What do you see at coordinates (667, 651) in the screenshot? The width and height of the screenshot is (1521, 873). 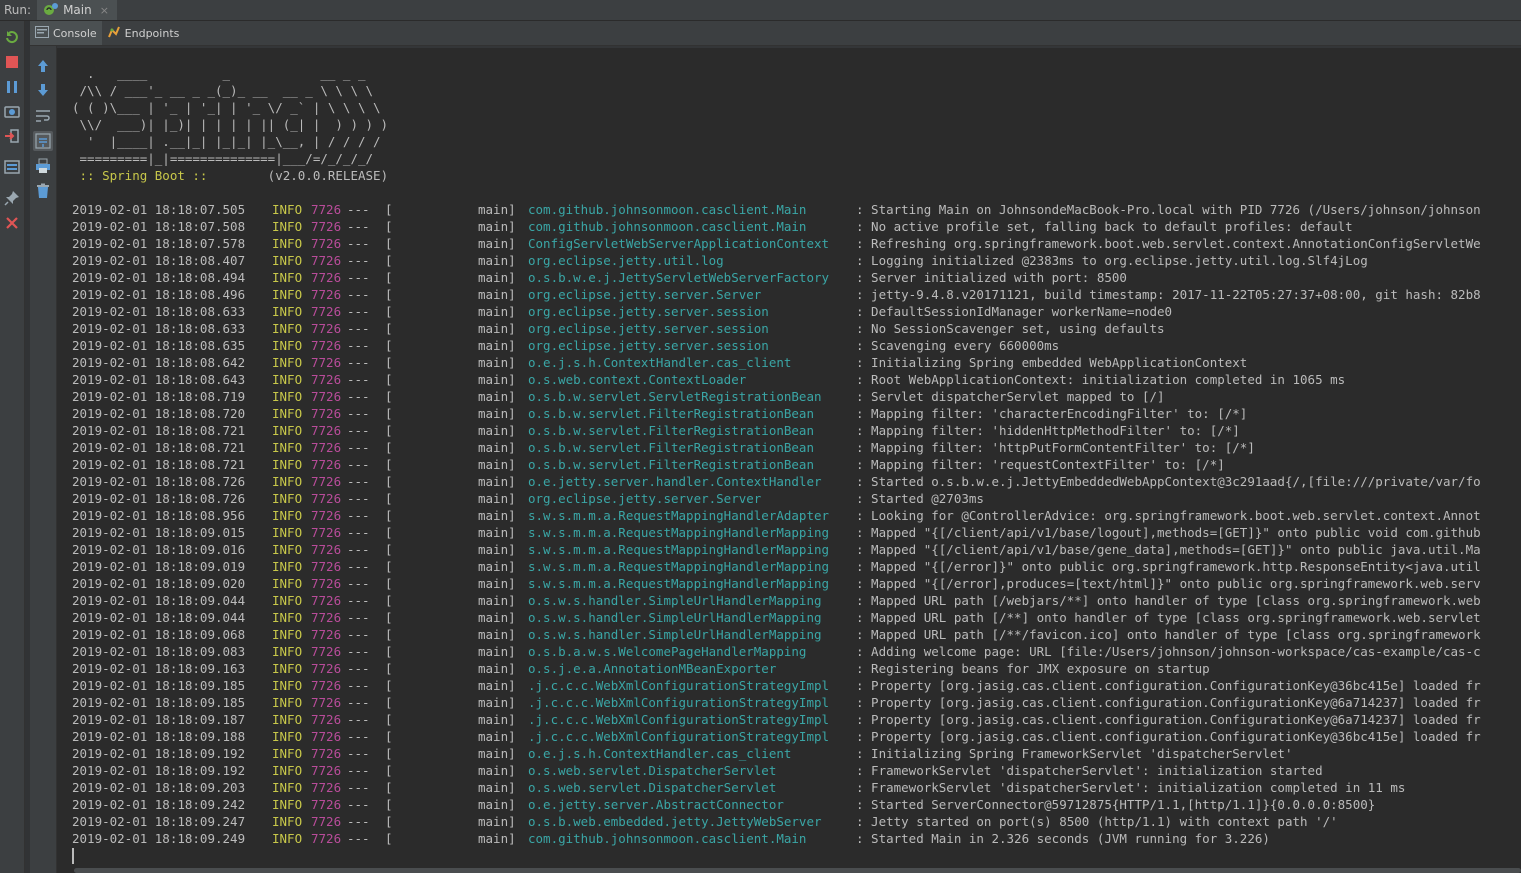 I see `log-logger: o.s.b.a.w.s.WelcomePageHandlerMapping` at bounding box center [667, 651].